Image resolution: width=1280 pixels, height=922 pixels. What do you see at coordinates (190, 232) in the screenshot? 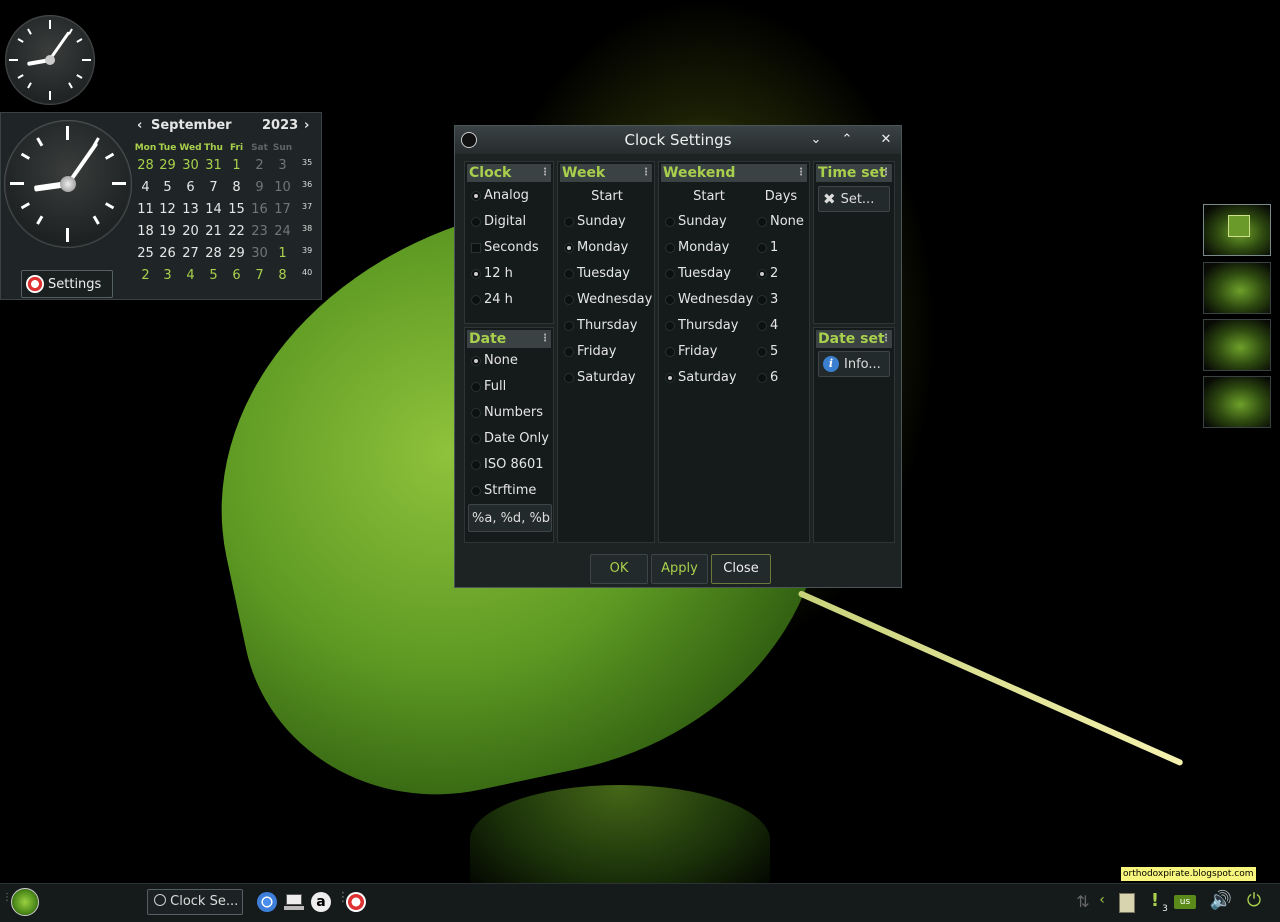
I see `calendar-day: 20` at bounding box center [190, 232].